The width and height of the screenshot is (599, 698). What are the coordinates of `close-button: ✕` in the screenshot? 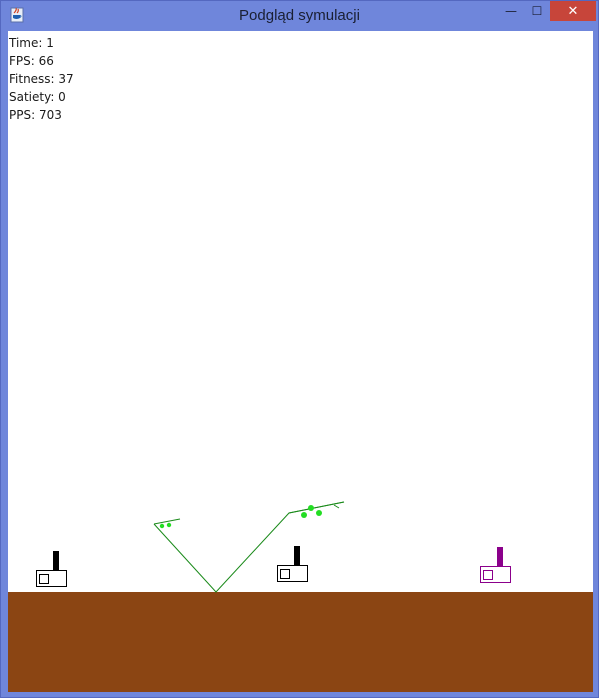 It's located at (573, 11).